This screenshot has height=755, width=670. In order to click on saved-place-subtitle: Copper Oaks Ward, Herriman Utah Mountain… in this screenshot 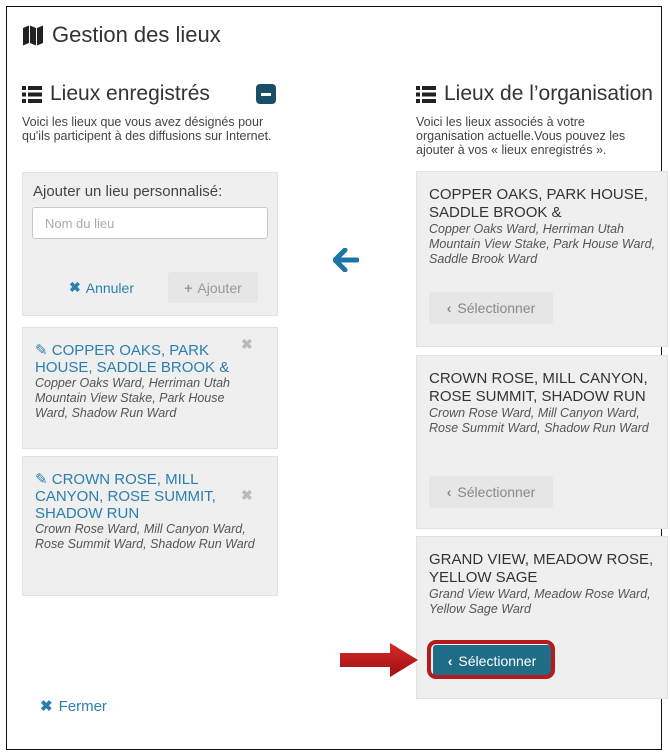, I will do `click(132, 398)`.